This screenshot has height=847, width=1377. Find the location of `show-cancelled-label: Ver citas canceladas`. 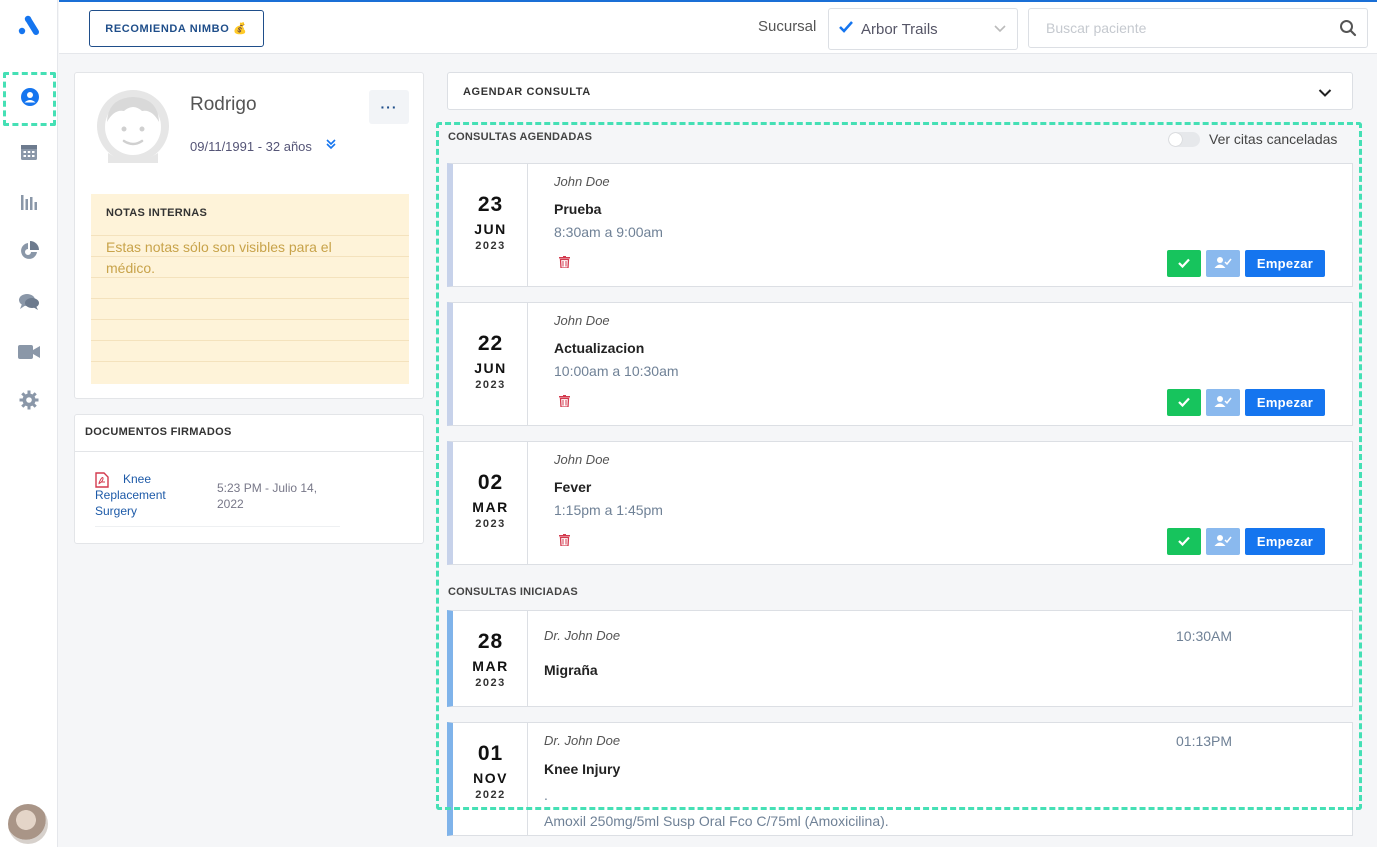

show-cancelled-label: Ver citas canceladas is located at coordinates (1273, 139).